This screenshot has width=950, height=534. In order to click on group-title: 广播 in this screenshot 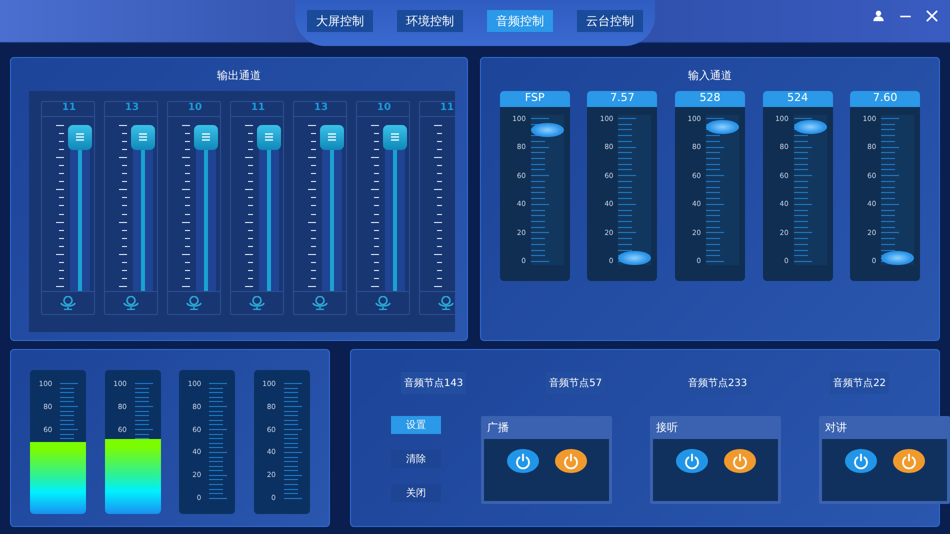, I will do `click(498, 428)`.